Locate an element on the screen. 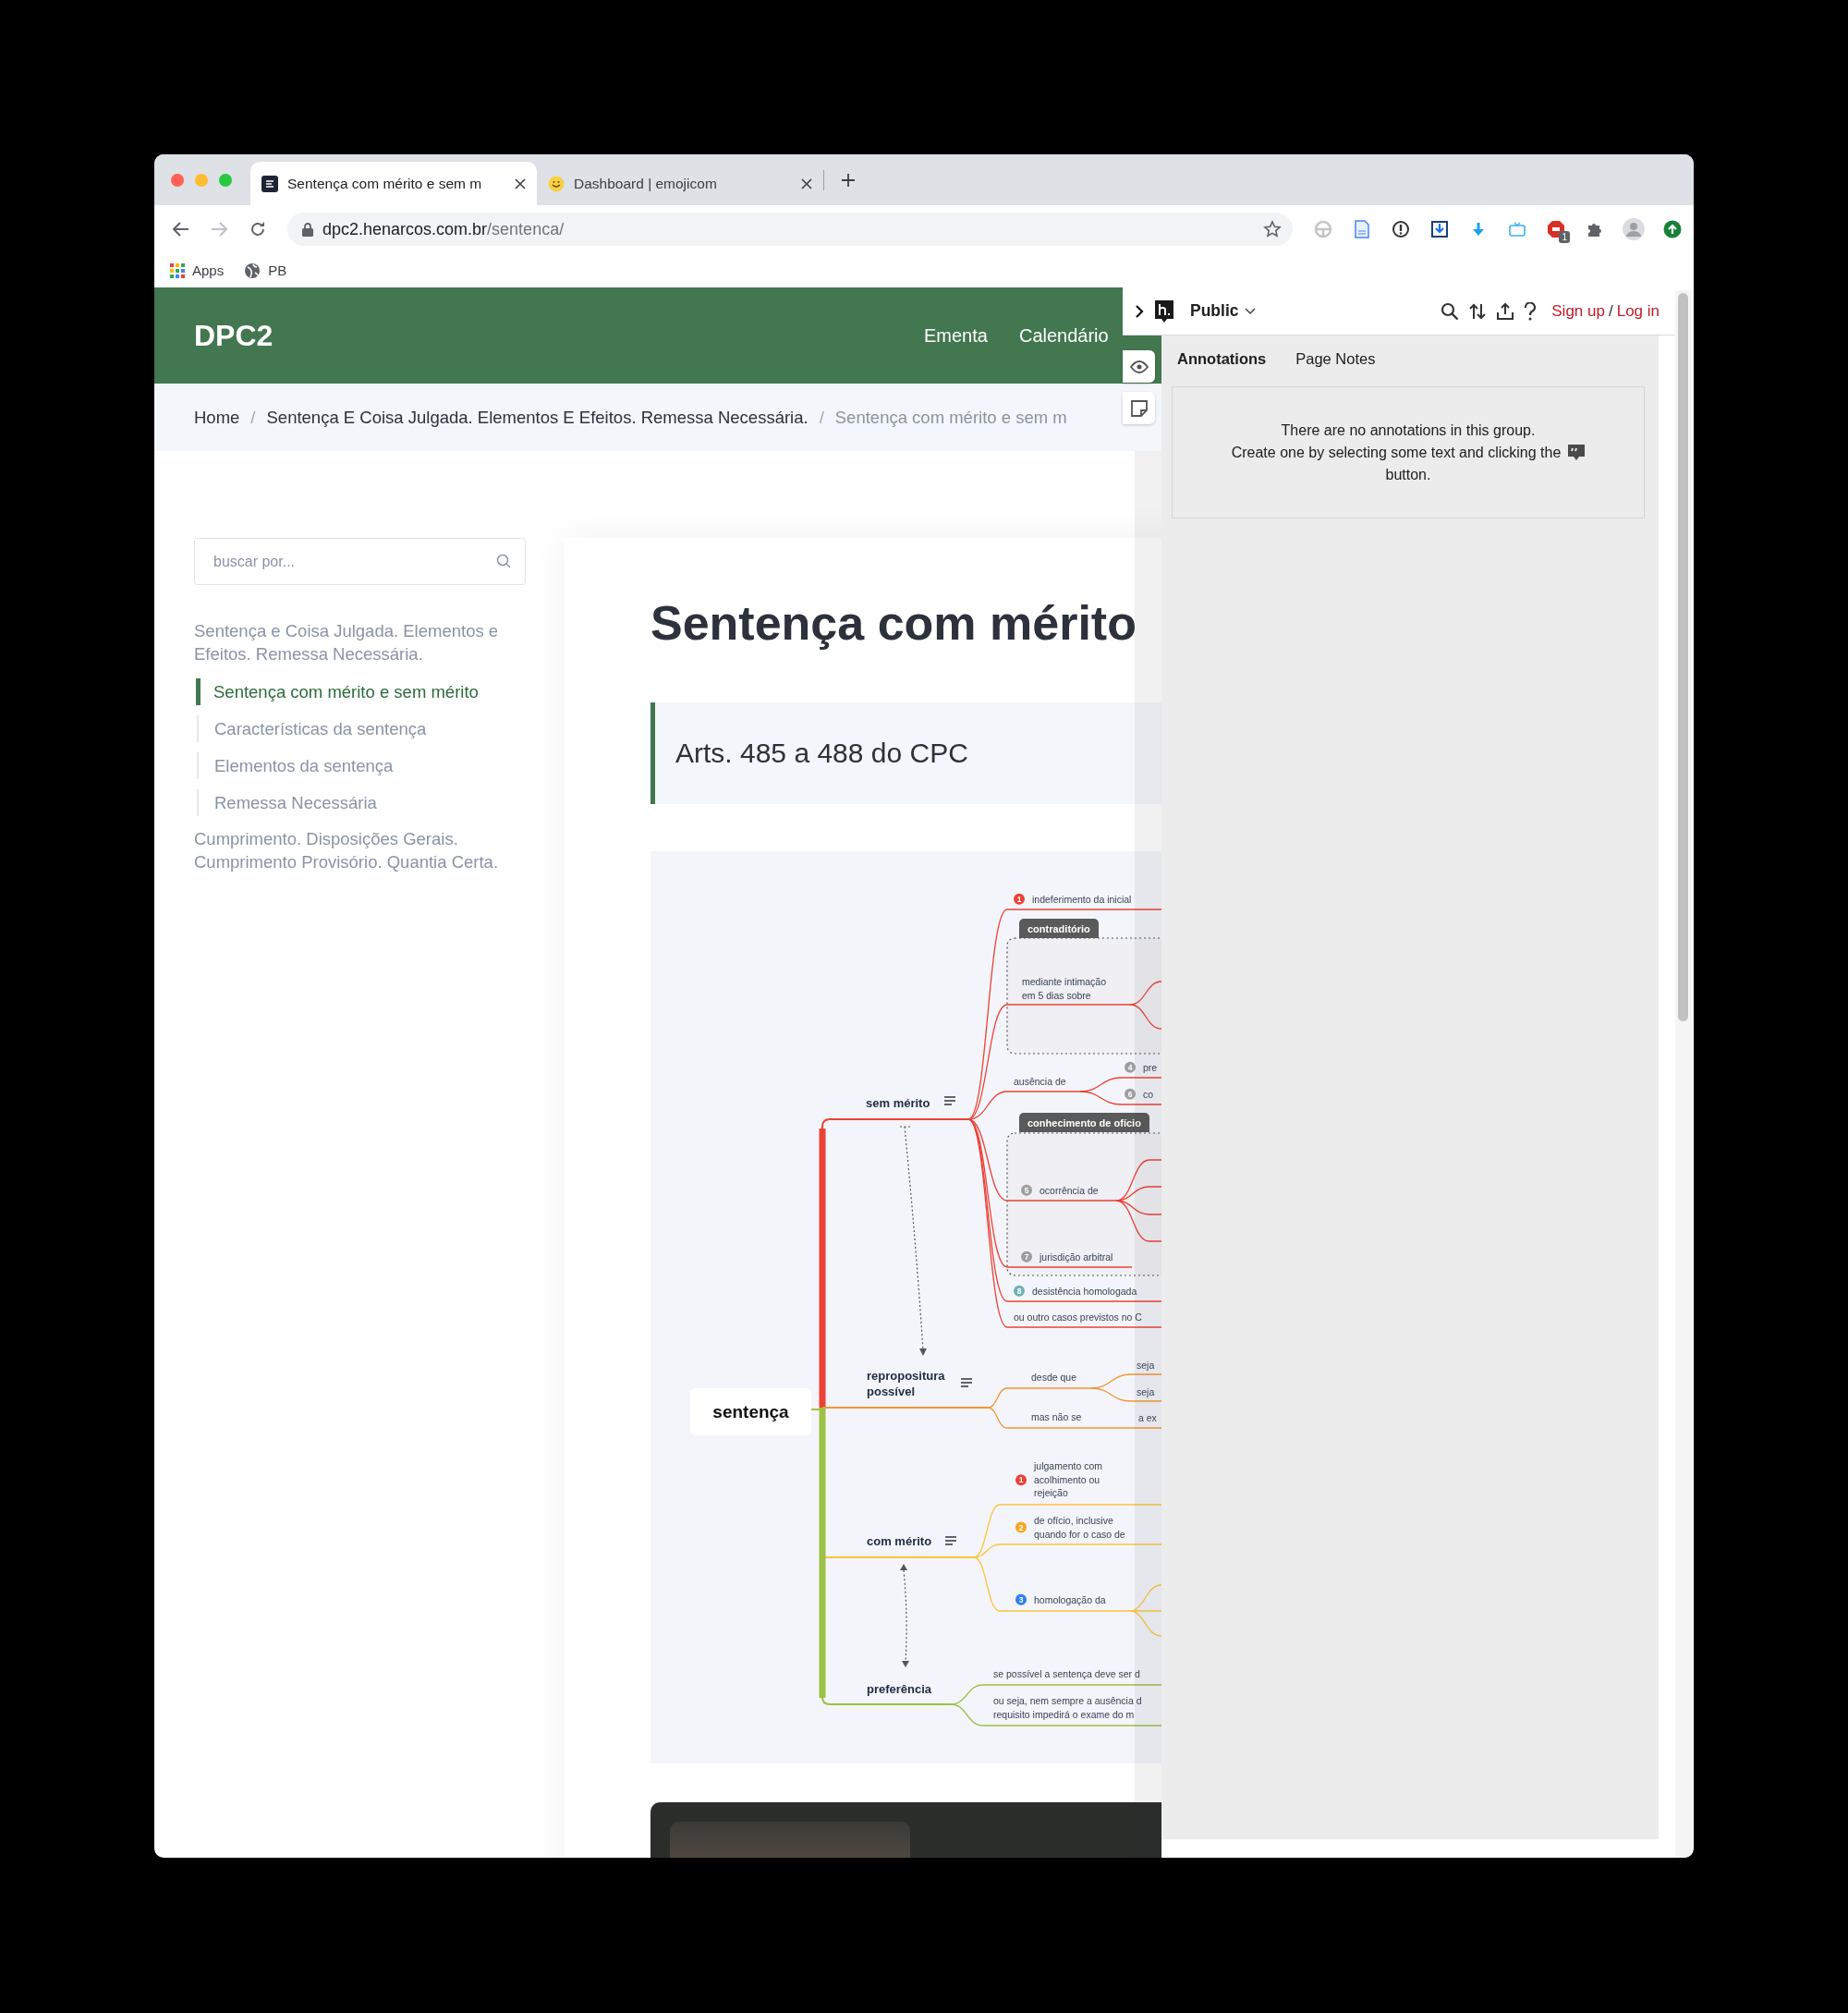  browser-tab: Dashboard | emojicom is located at coordinates (680, 184).